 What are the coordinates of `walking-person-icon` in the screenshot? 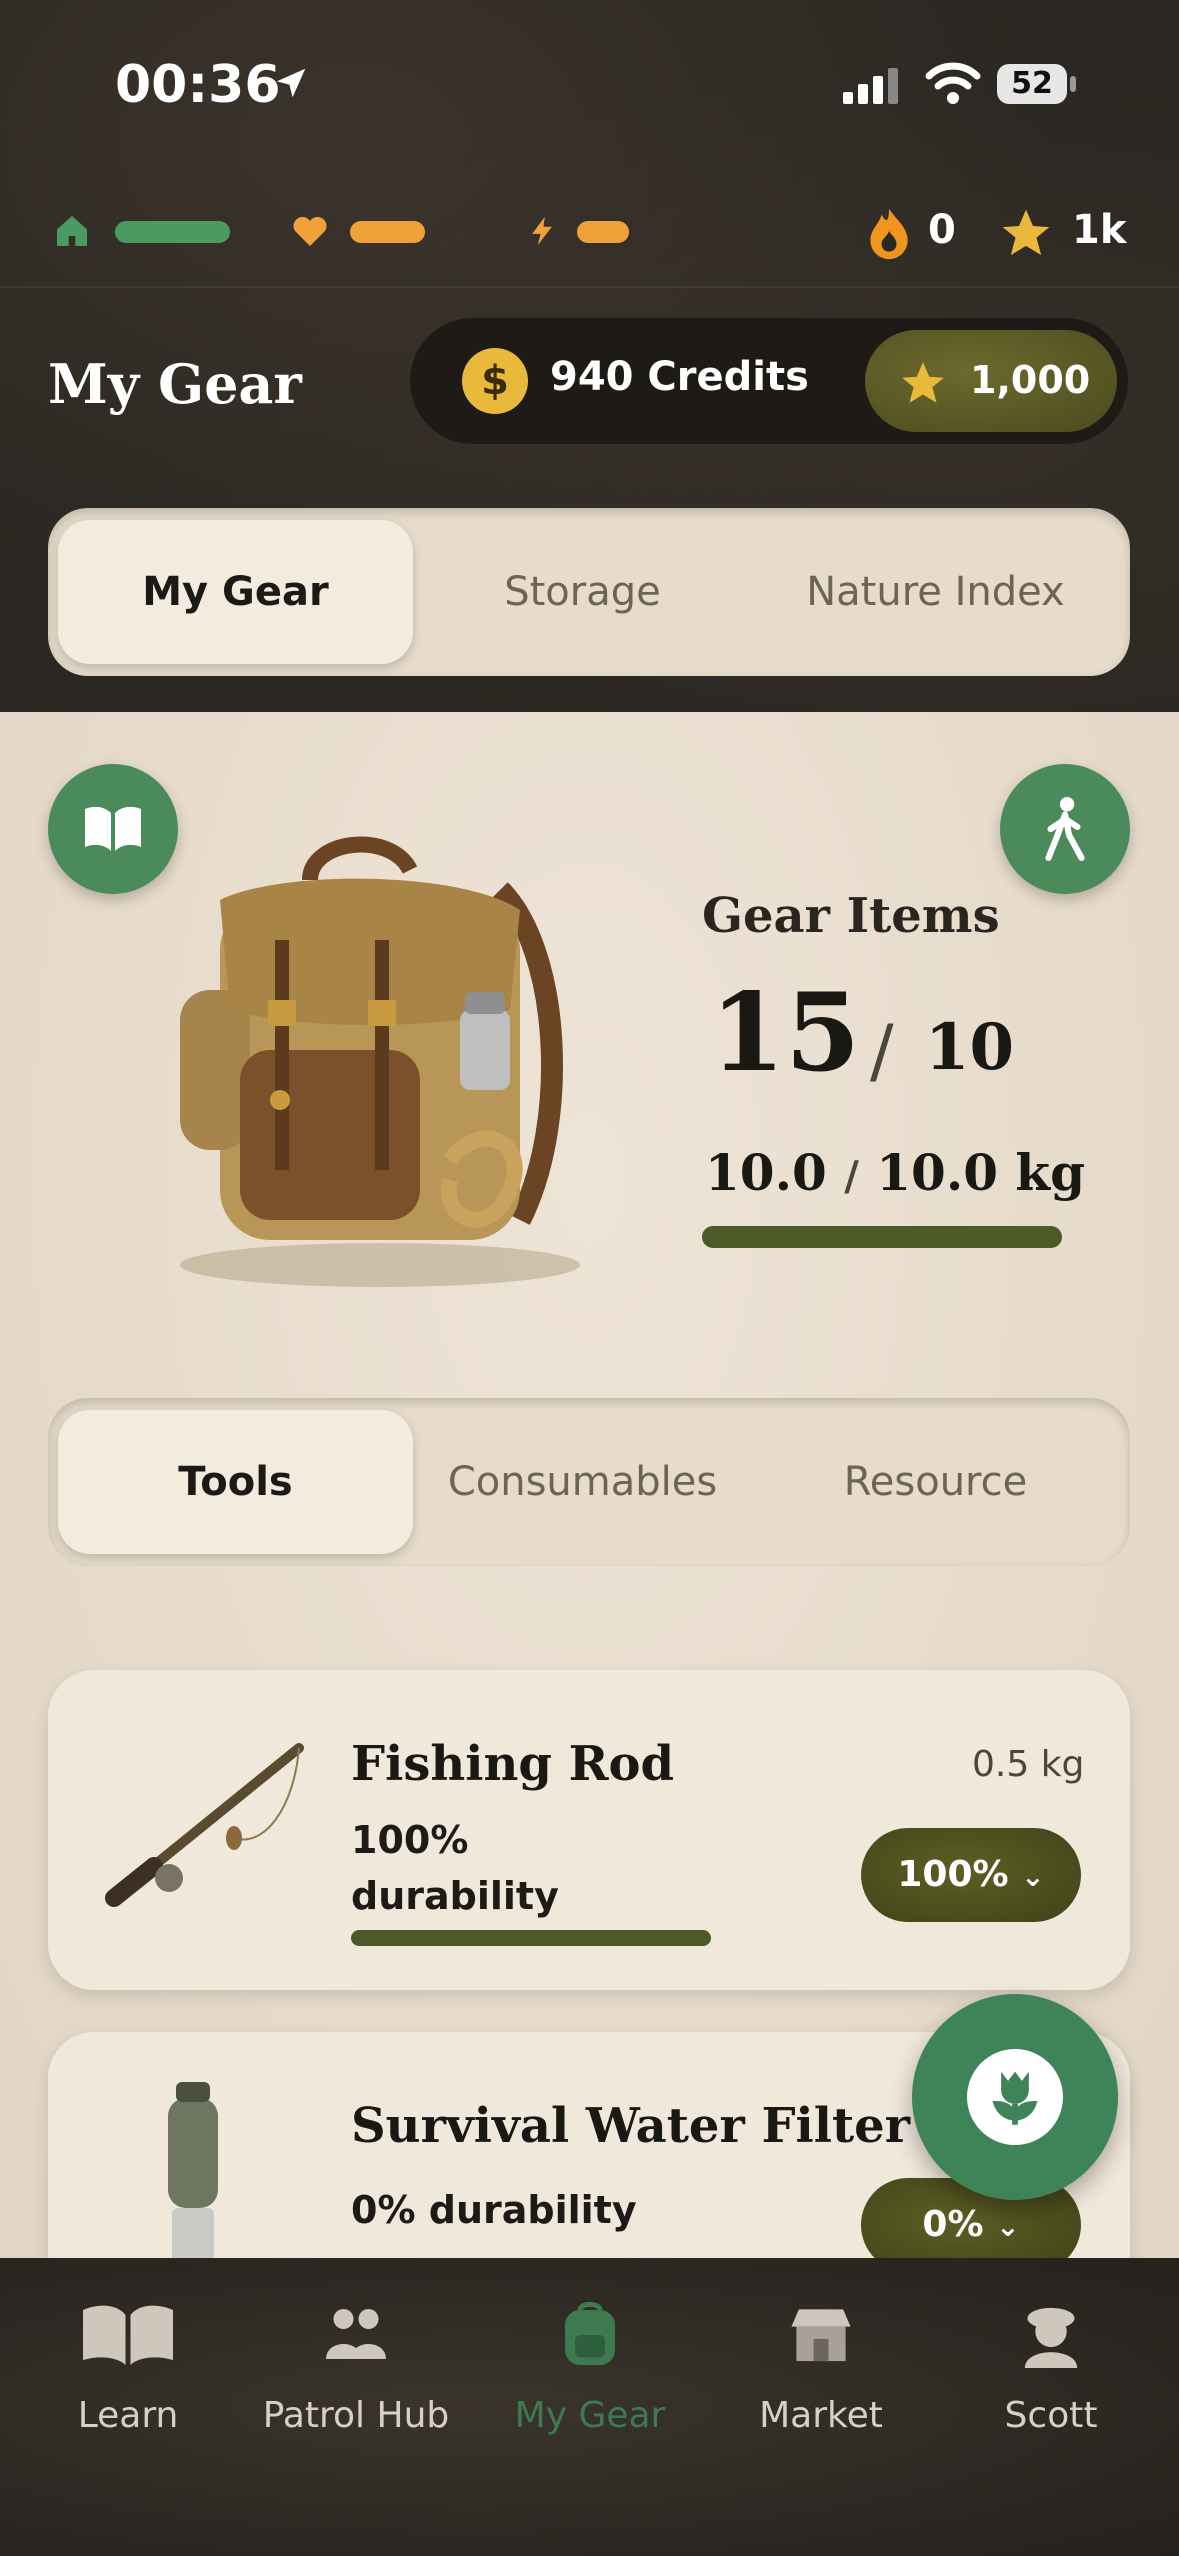 It's located at (1065, 829).